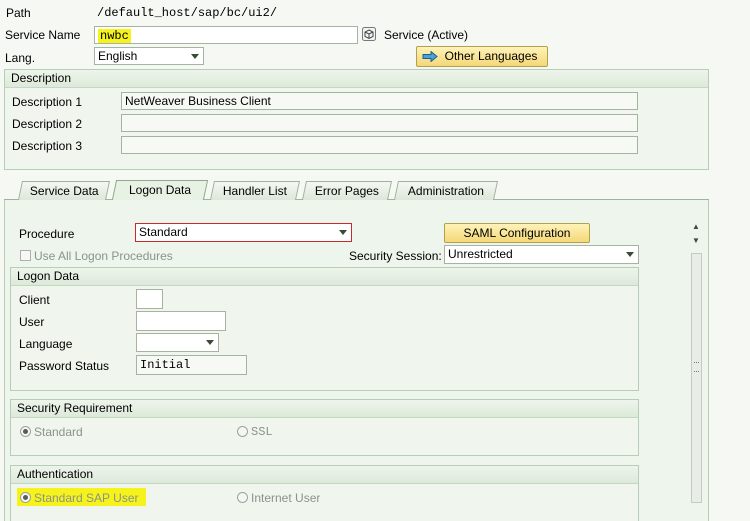 The width and height of the screenshot is (750, 521). What do you see at coordinates (47, 146) in the screenshot?
I see `description-3-label: Description 3` at bounding box center [47, 146].